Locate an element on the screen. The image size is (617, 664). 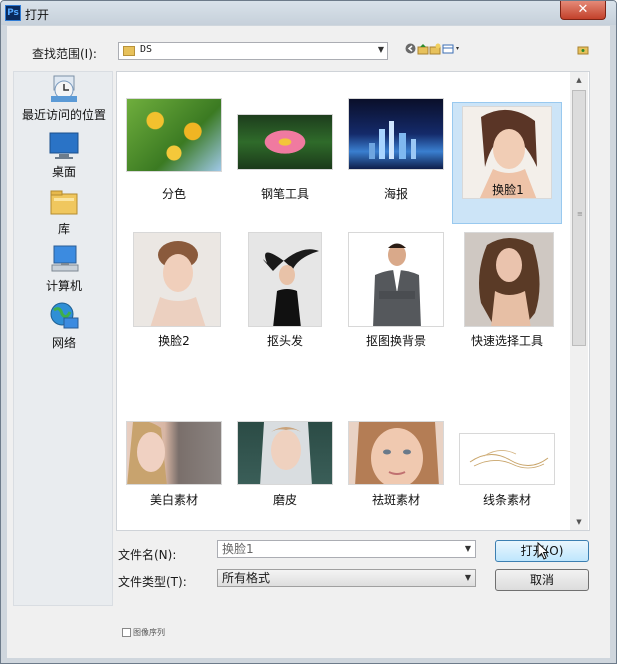
file-name: 快速选择工具 is located at coordinates (506, 341).